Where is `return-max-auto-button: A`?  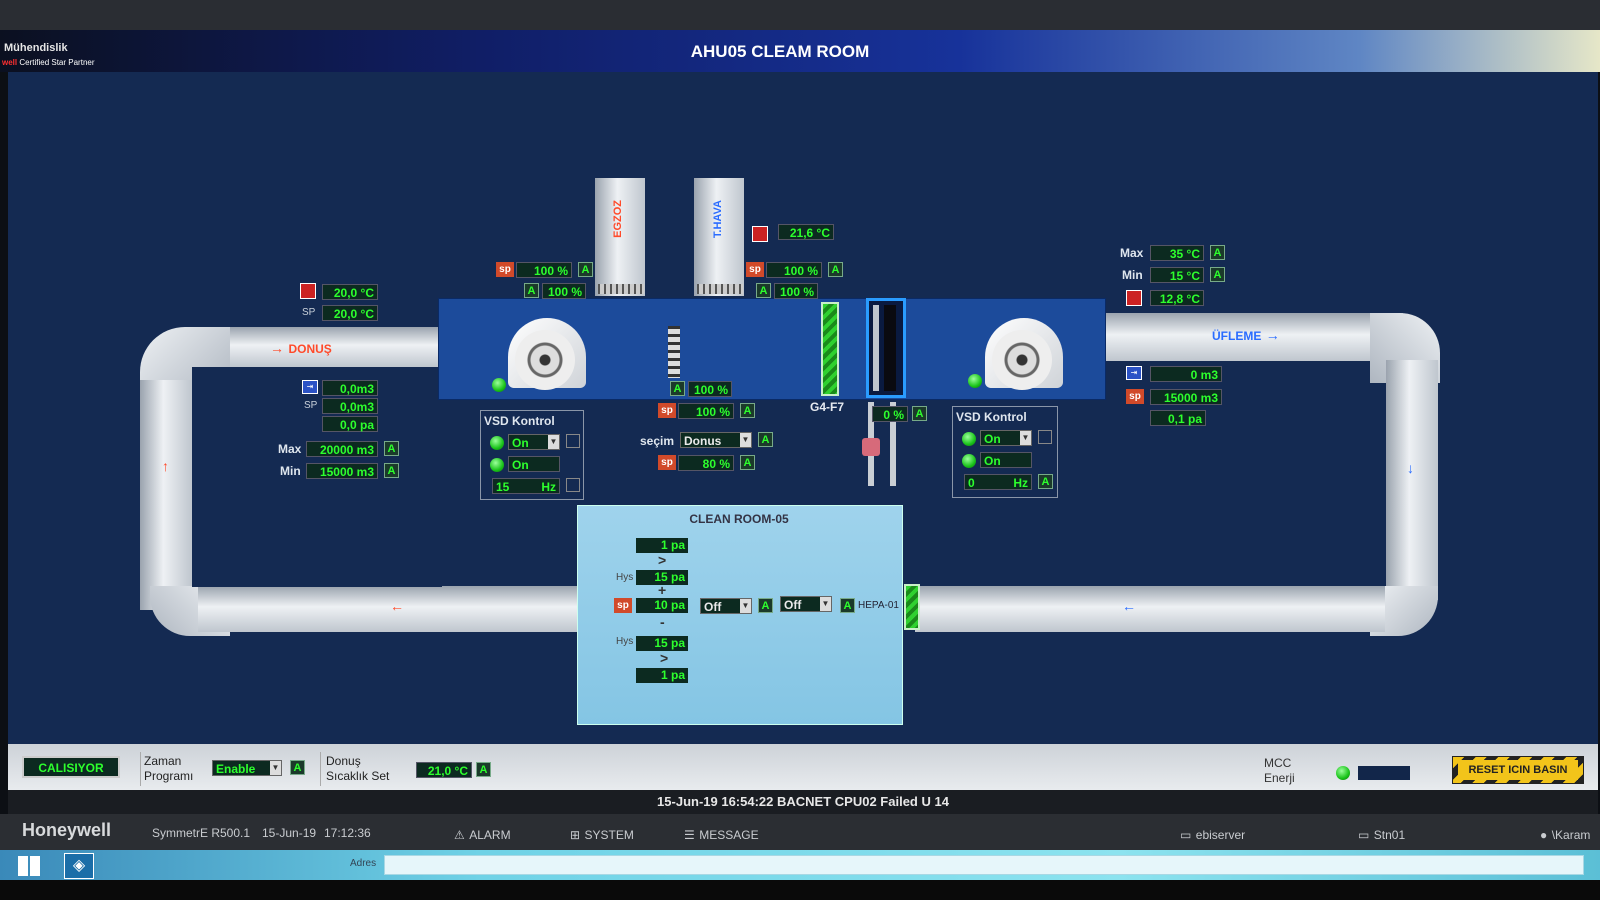
return-max-auto-button: A is located at coordinates (391, 448).